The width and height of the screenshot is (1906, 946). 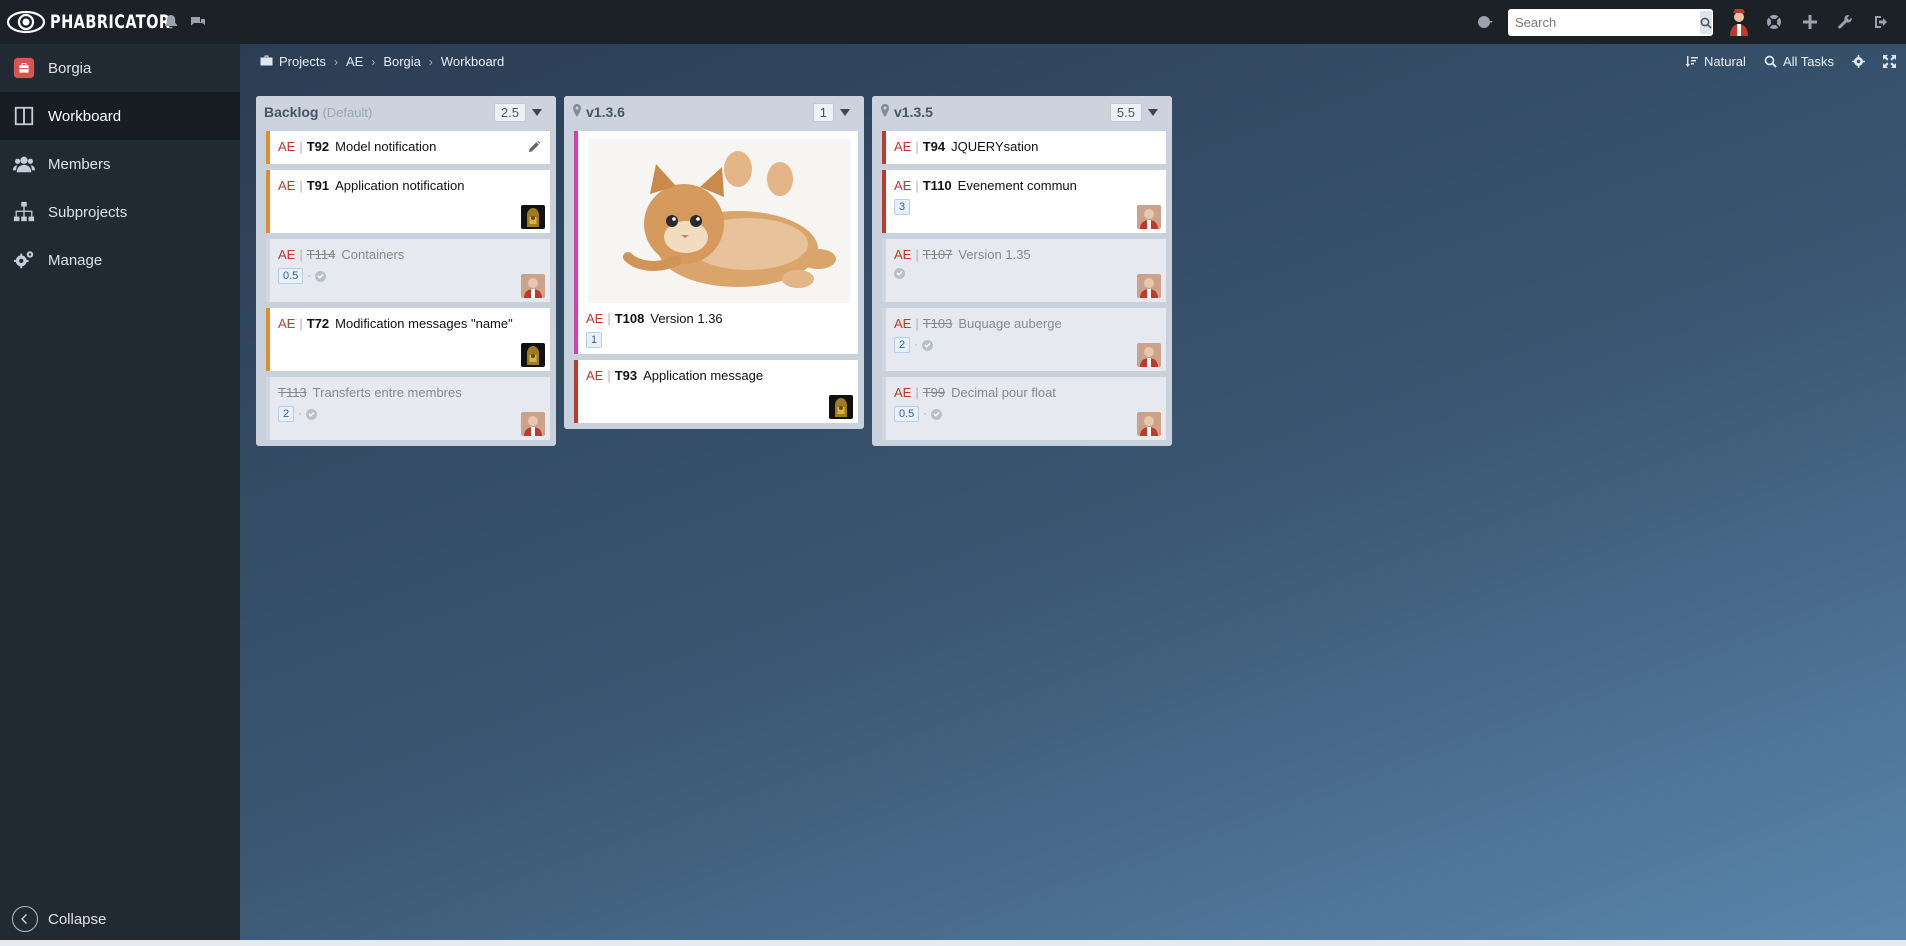 I want to click on task-title: Transferts entre membres, so click(x=387, y=392).